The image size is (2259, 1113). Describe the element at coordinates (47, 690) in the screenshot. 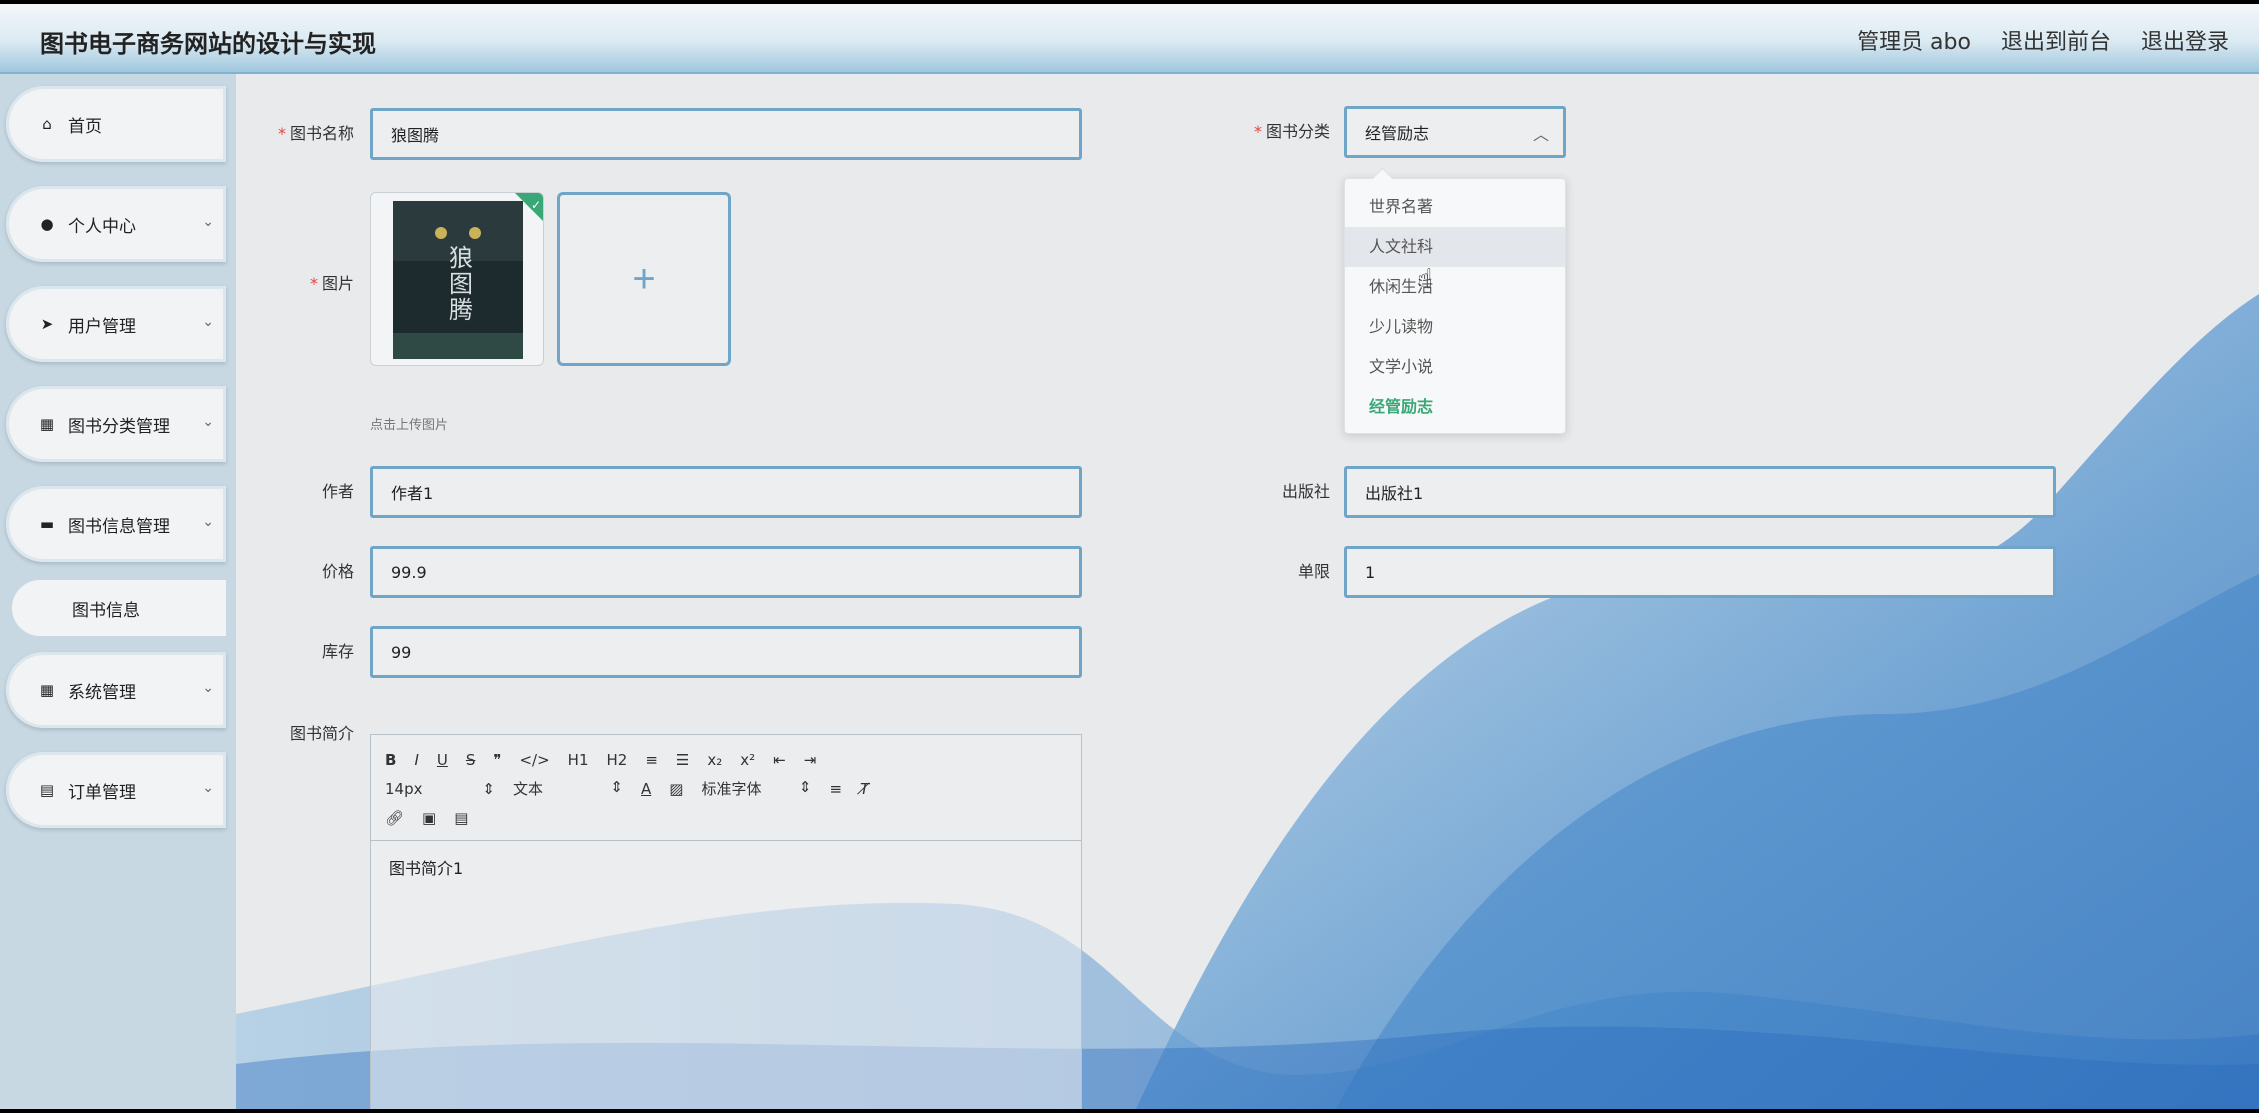

I see `apps-icon: ▦` at that location.